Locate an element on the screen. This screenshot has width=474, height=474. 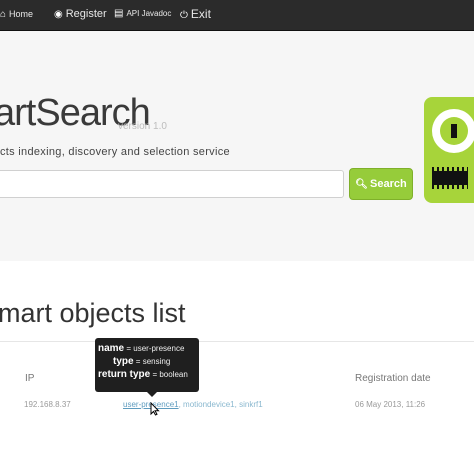
app-version: version 1.0 is located at coordinates (142, 126).